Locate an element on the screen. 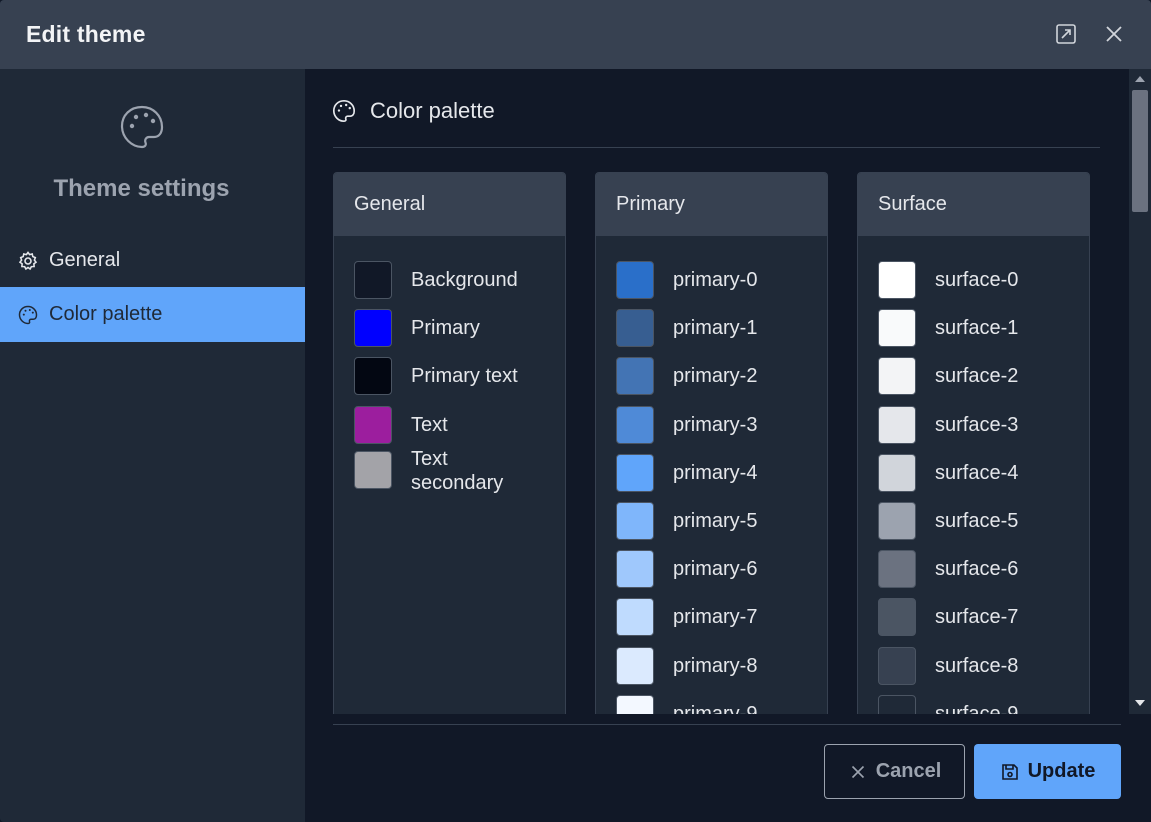 The height and width of the screenshot is (822, 1151). panel-title: Surface is located at coordinates (973, 204).